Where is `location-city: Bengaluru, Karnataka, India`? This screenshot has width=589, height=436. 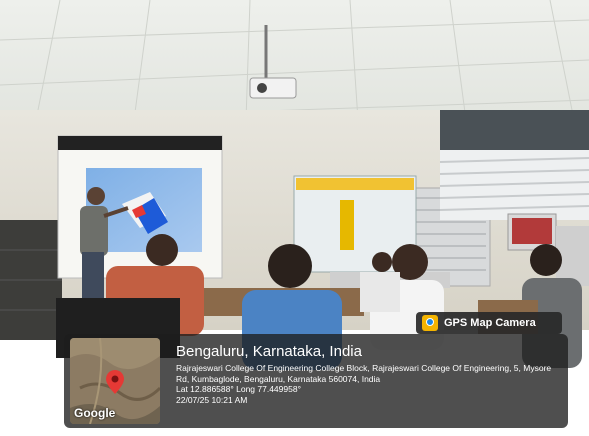
location-city: Bengaluru, Karnataka, India is located at coordinates (269, 351).